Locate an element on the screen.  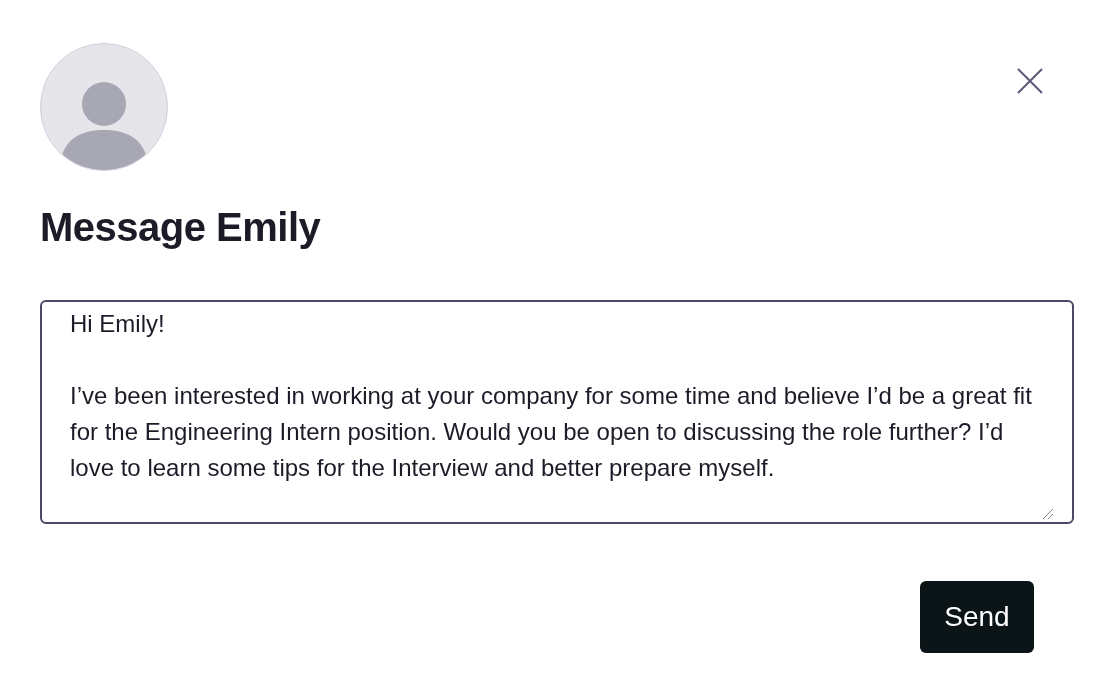
resize-handle-icon is located at coordinates (1048, 514).